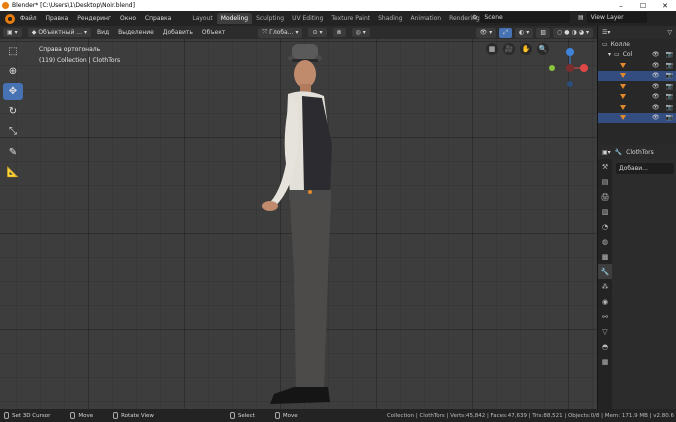  What do you see at coordinates (616, 17) in the screenshot?
I see `view-layer-field: View Layer` at bounding box center [616, 17].